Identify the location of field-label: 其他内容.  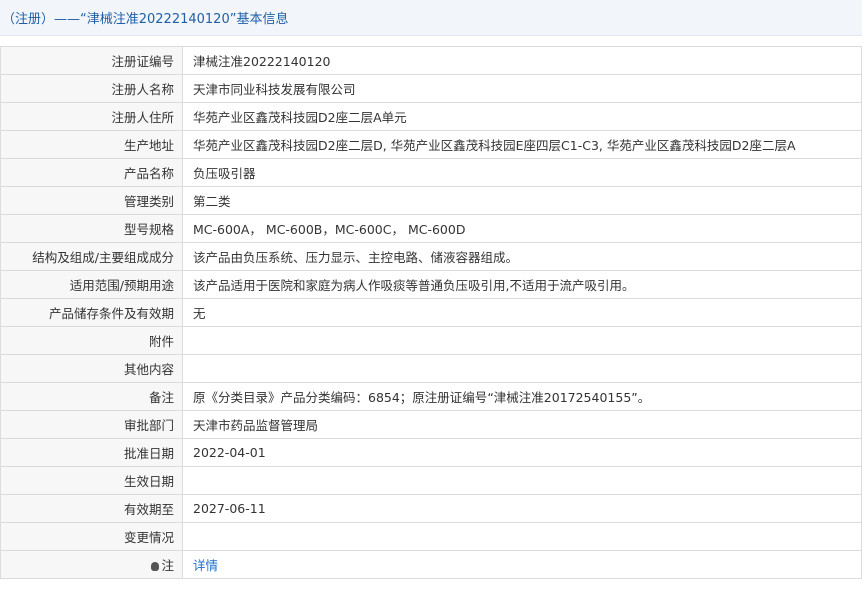
(91, 368).